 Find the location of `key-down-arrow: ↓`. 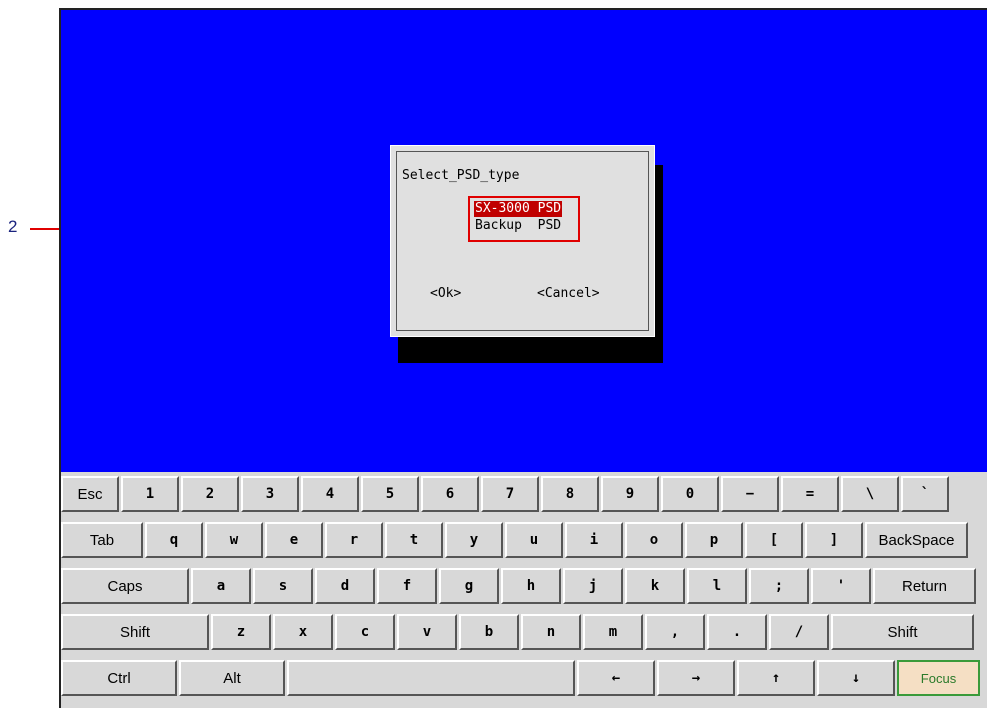

key-down-arrow: ↓ is located at coordinates (856, 678).